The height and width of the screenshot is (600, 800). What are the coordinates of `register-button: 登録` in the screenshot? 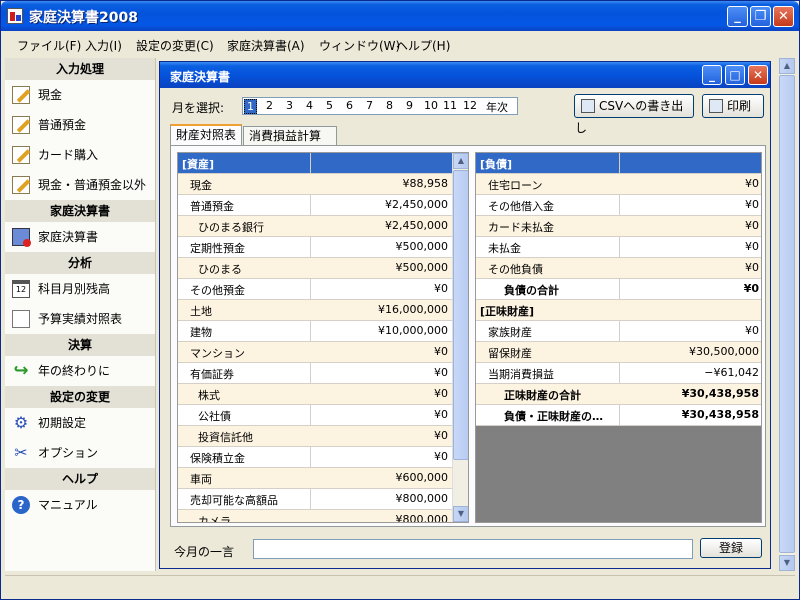 It's located at (731, 548).